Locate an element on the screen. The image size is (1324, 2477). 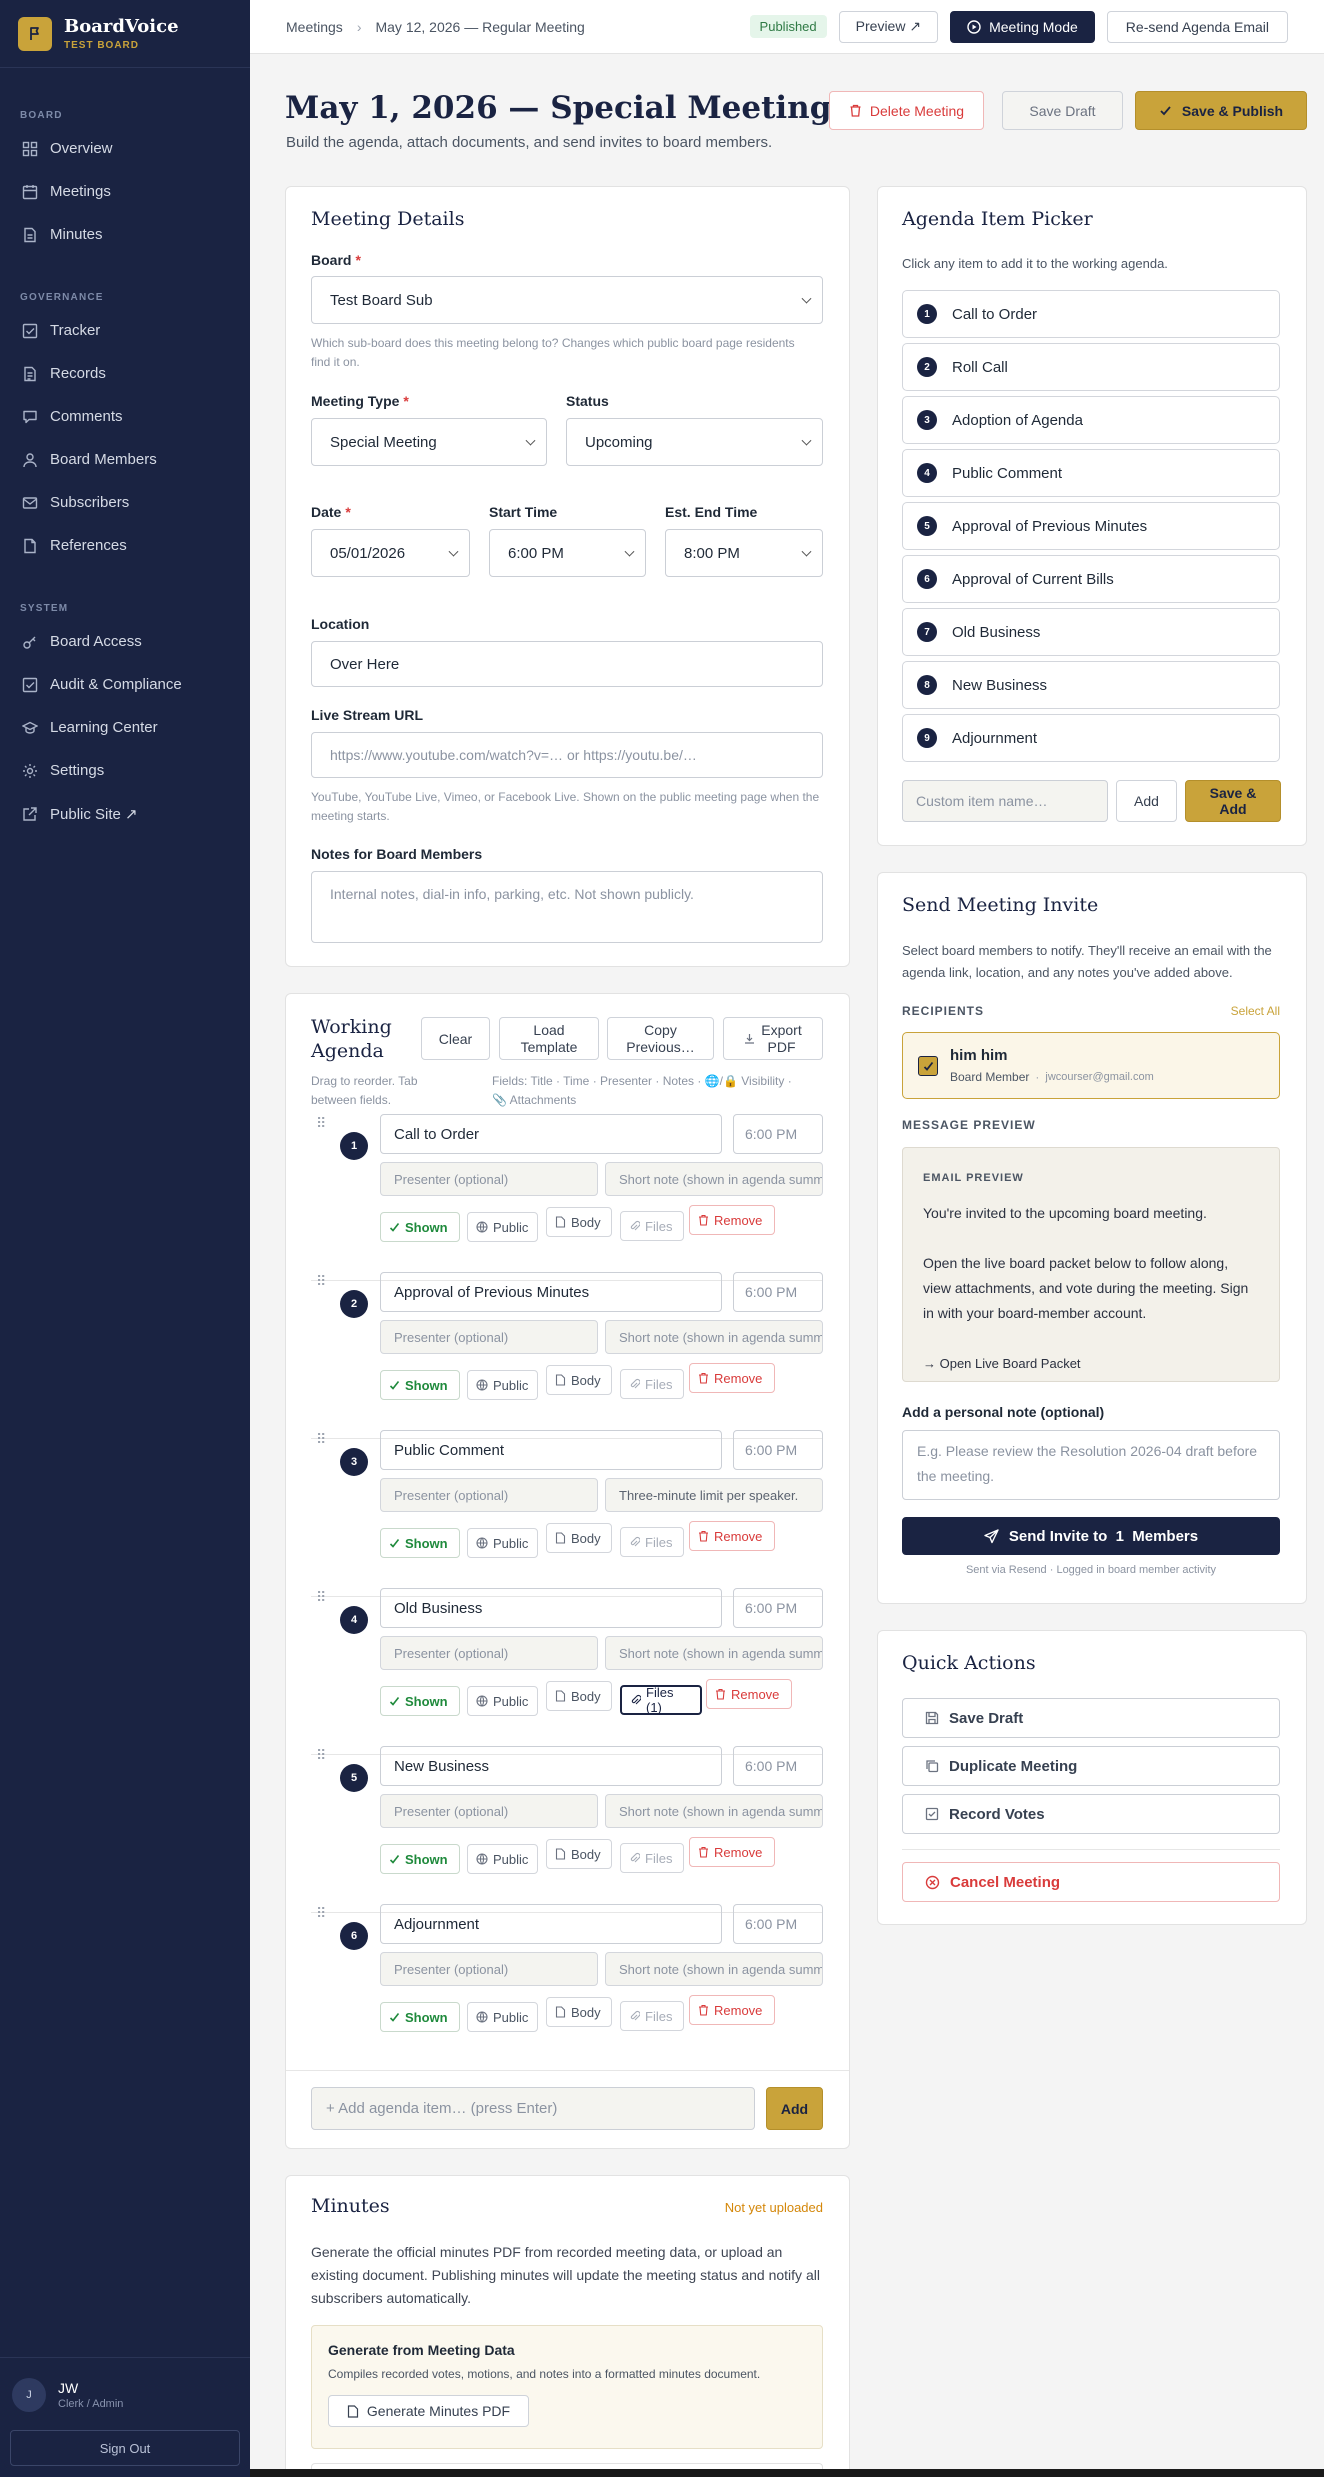
agenda-item-title-input: Call to Order is located at coordinates (551, 1134).